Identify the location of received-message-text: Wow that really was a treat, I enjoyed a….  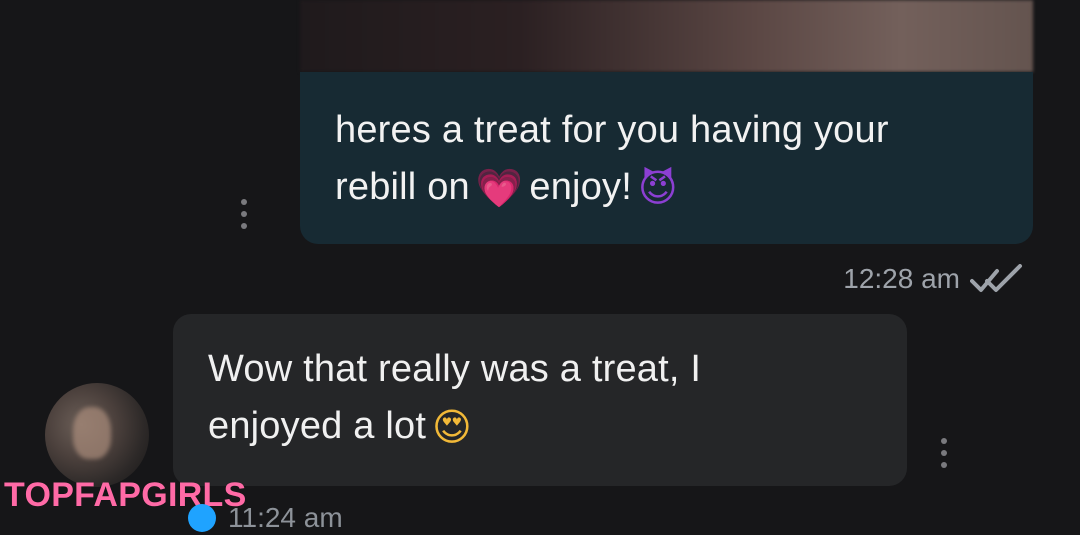
(542, 398).